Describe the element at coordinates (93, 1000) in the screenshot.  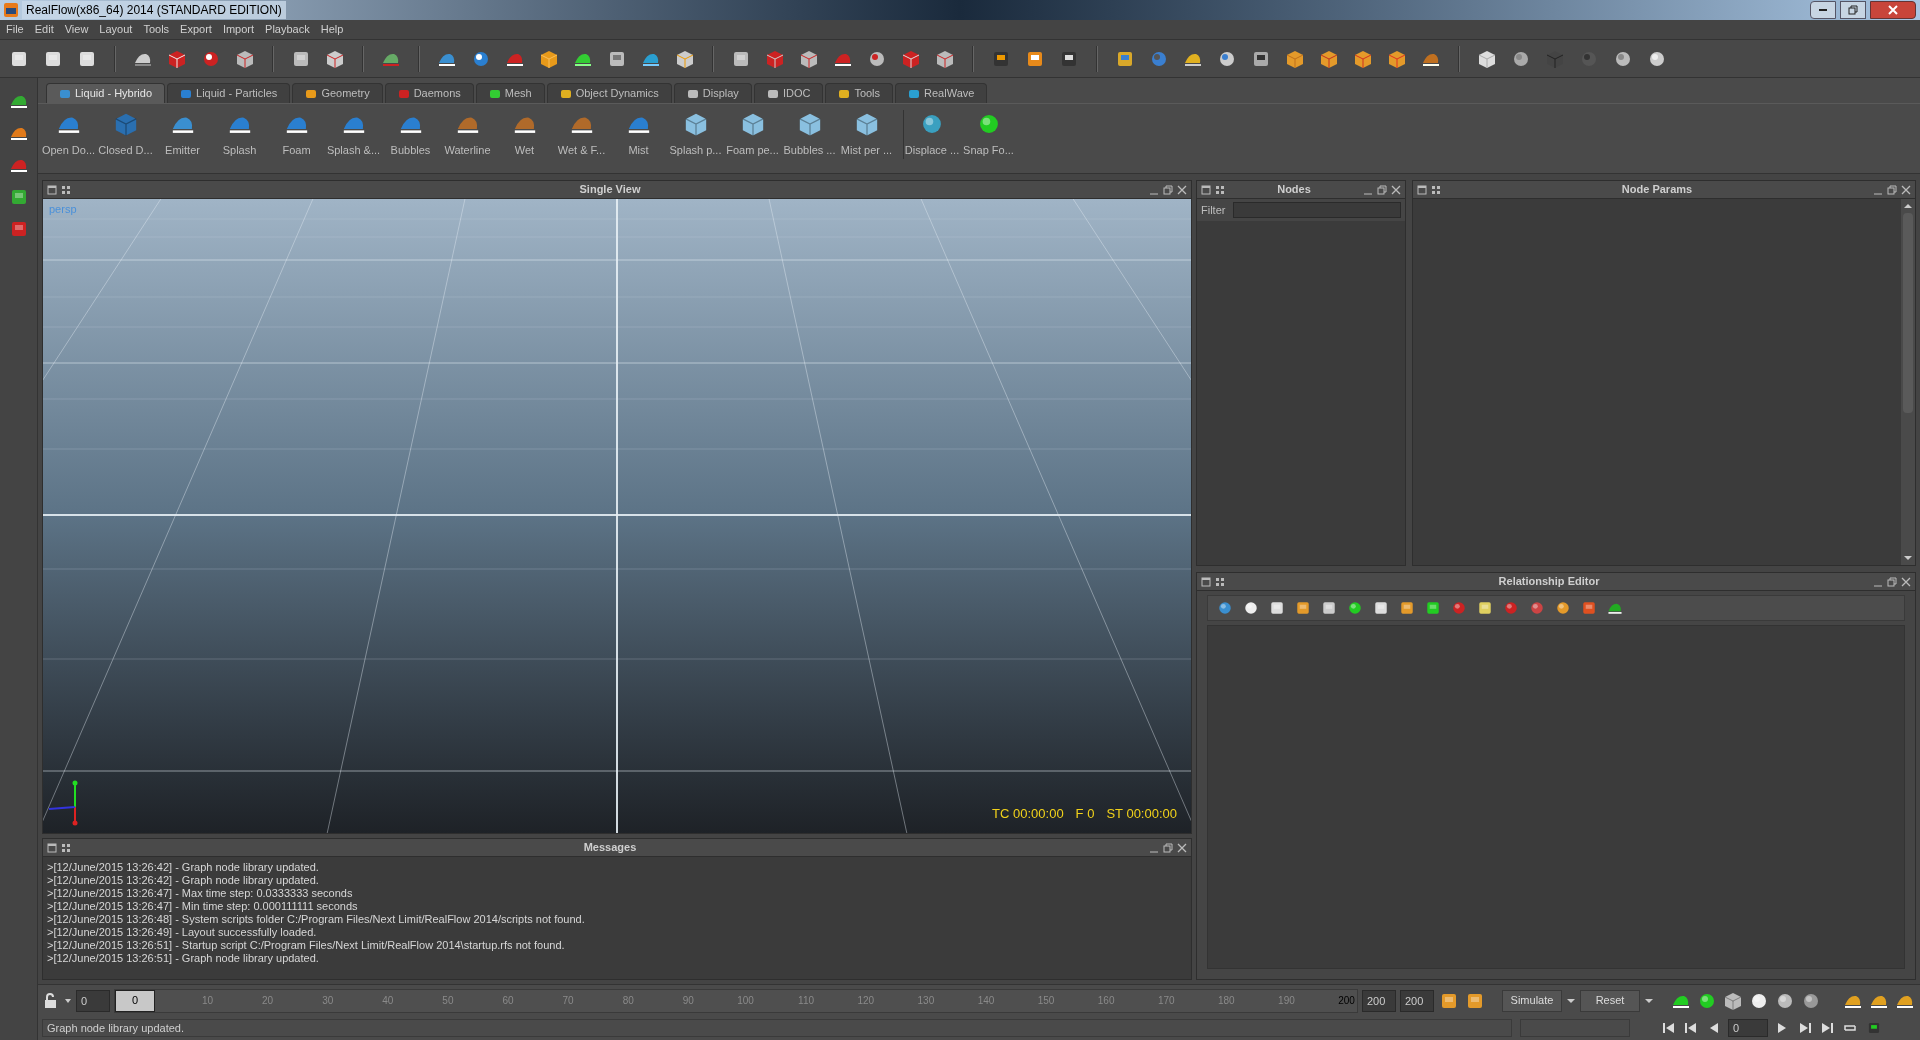
I see `start-frame-field: 0` at that location.